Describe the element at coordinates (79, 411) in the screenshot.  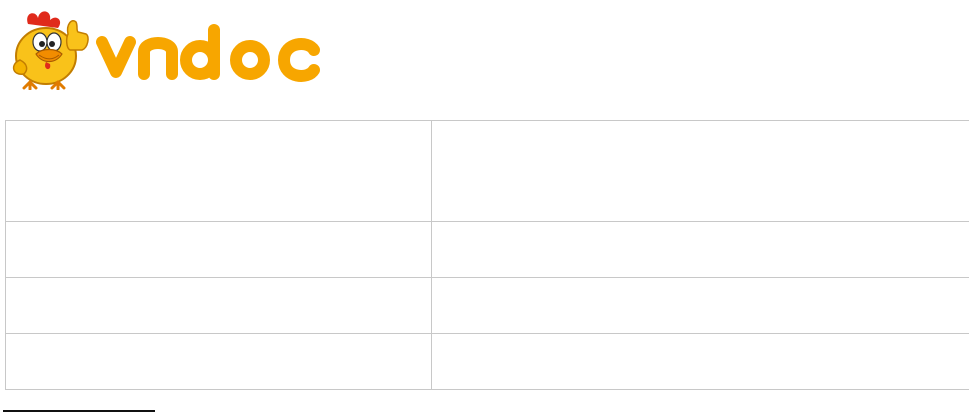
I see `footnote-separator` at that location.